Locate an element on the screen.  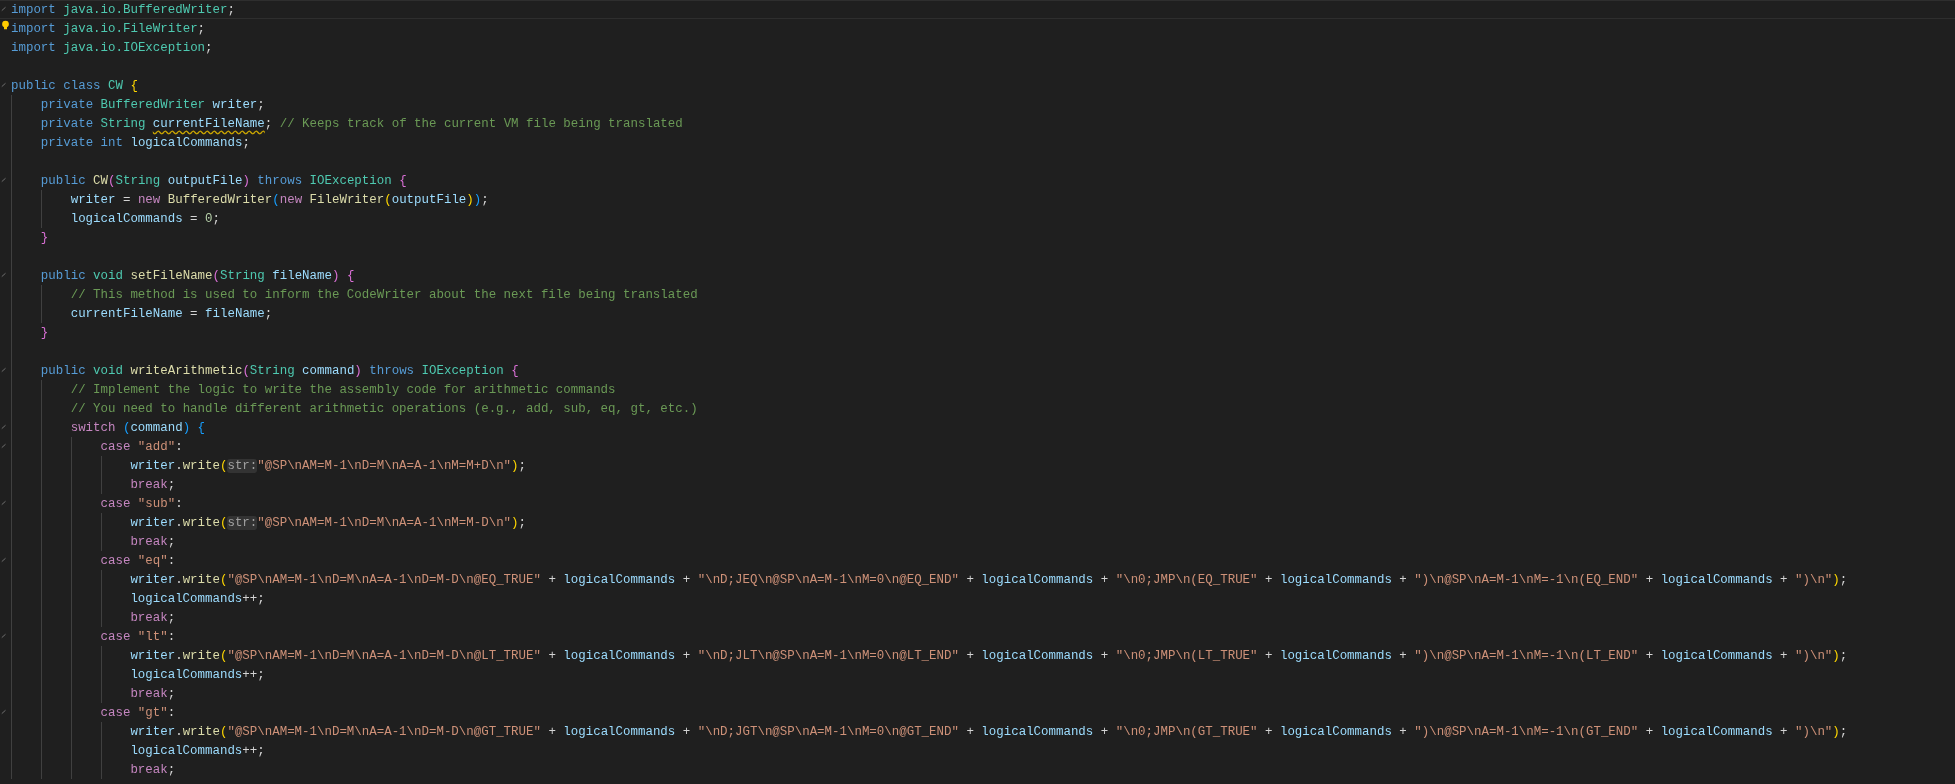
code-line: case "eq": is located at coordinates (138, 560).